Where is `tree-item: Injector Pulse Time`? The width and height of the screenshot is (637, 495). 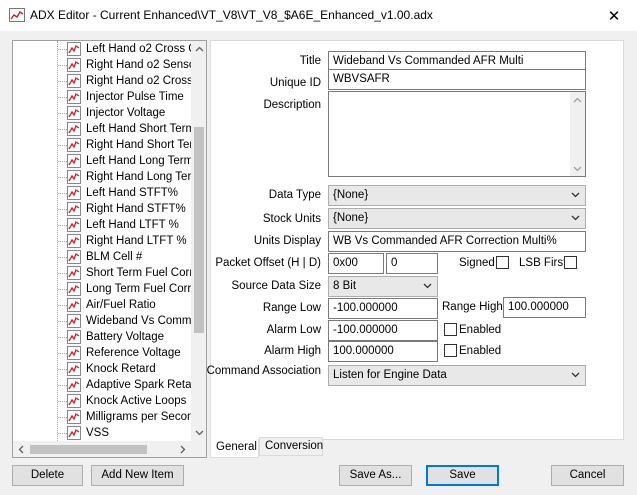
tree-item: Injector Pulse Time is located at coordinates (102, 97).